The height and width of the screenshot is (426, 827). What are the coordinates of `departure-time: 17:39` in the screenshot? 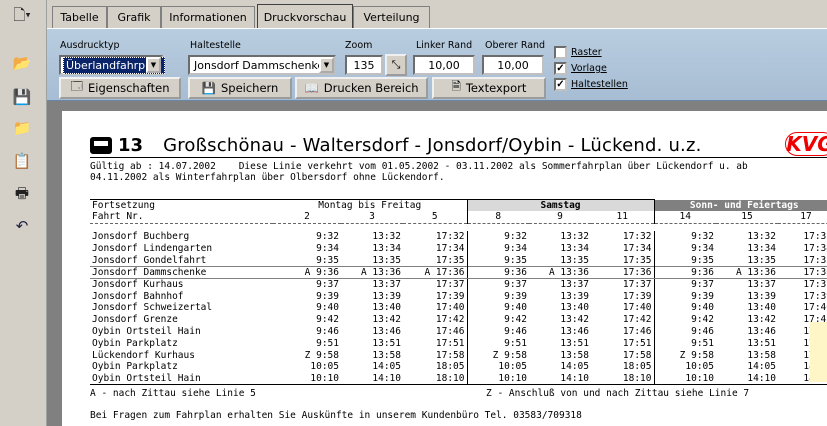 It's located at (450, 296).